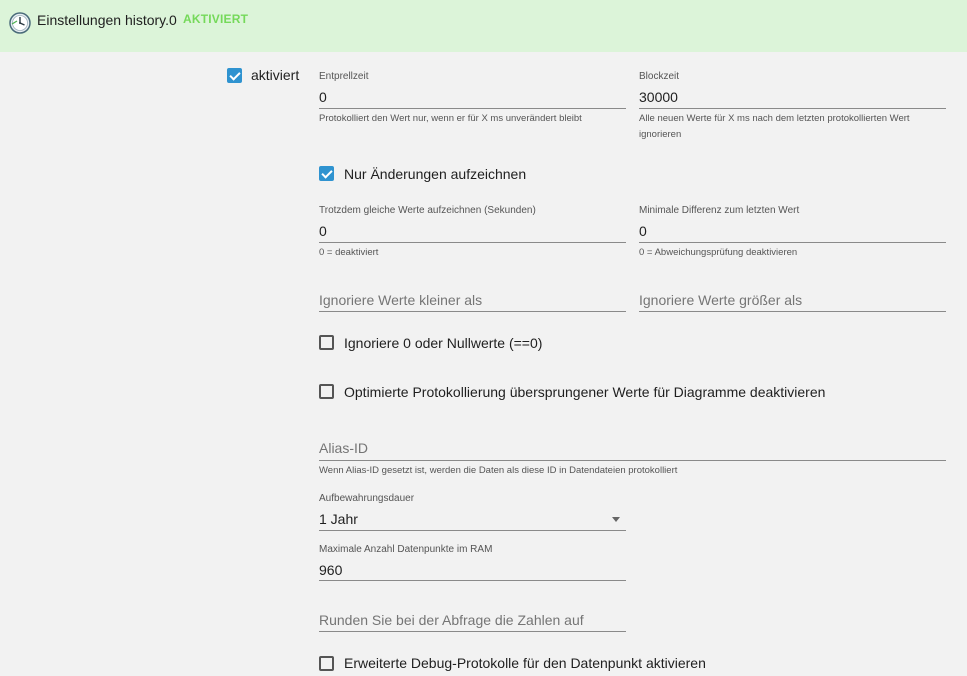 The width and height of the screenshot is (967, 676). Describe the element at coordinates (216, 19) in the screenshot. I see `status-badge: AKTIVIERT` at that location.